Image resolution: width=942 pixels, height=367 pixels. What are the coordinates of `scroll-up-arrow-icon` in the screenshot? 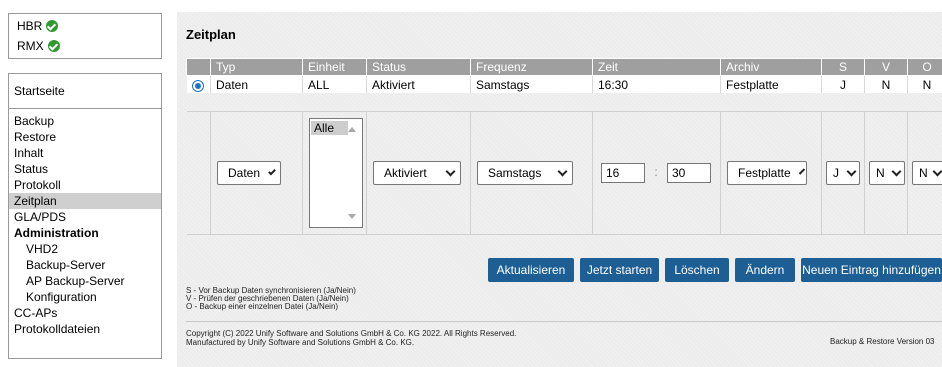 It's located at (352, 130).